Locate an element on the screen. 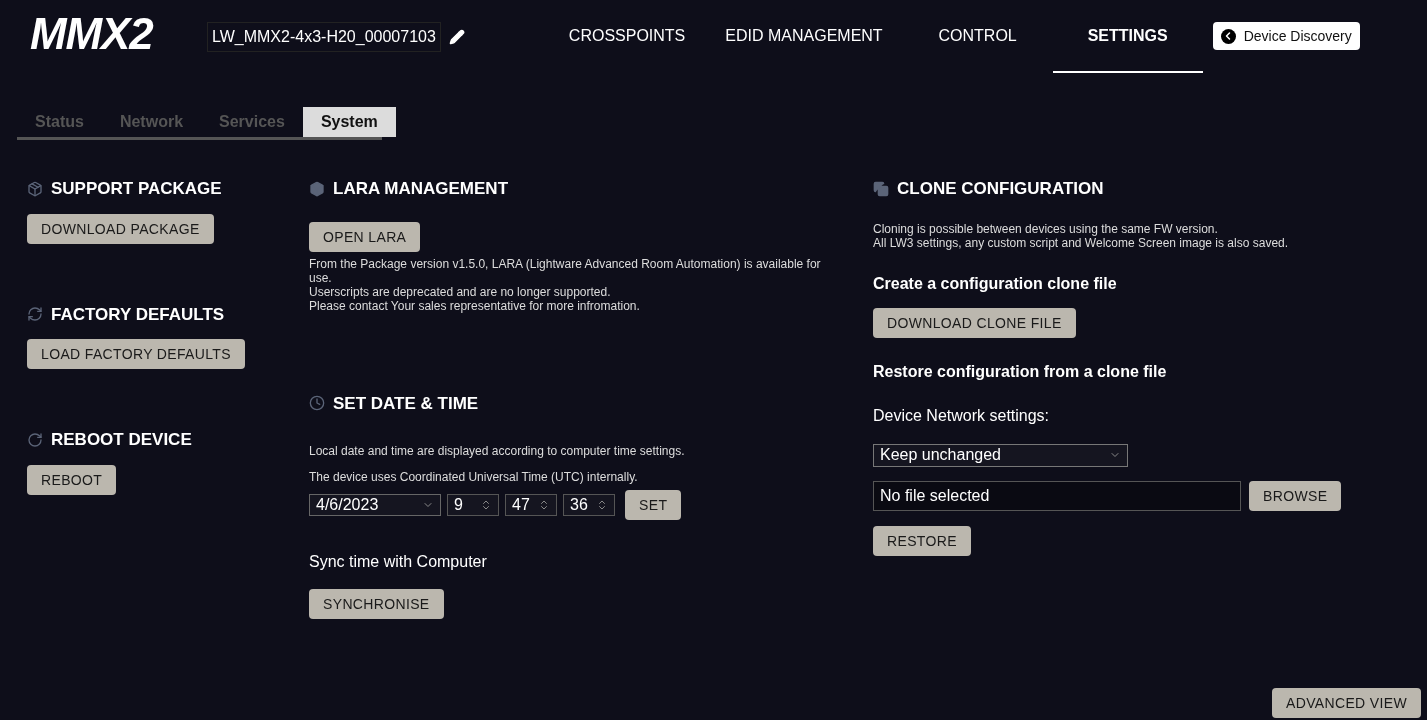 This screenshot has width=1427, height=720. back-icon is located at coordinates (1228, 36).